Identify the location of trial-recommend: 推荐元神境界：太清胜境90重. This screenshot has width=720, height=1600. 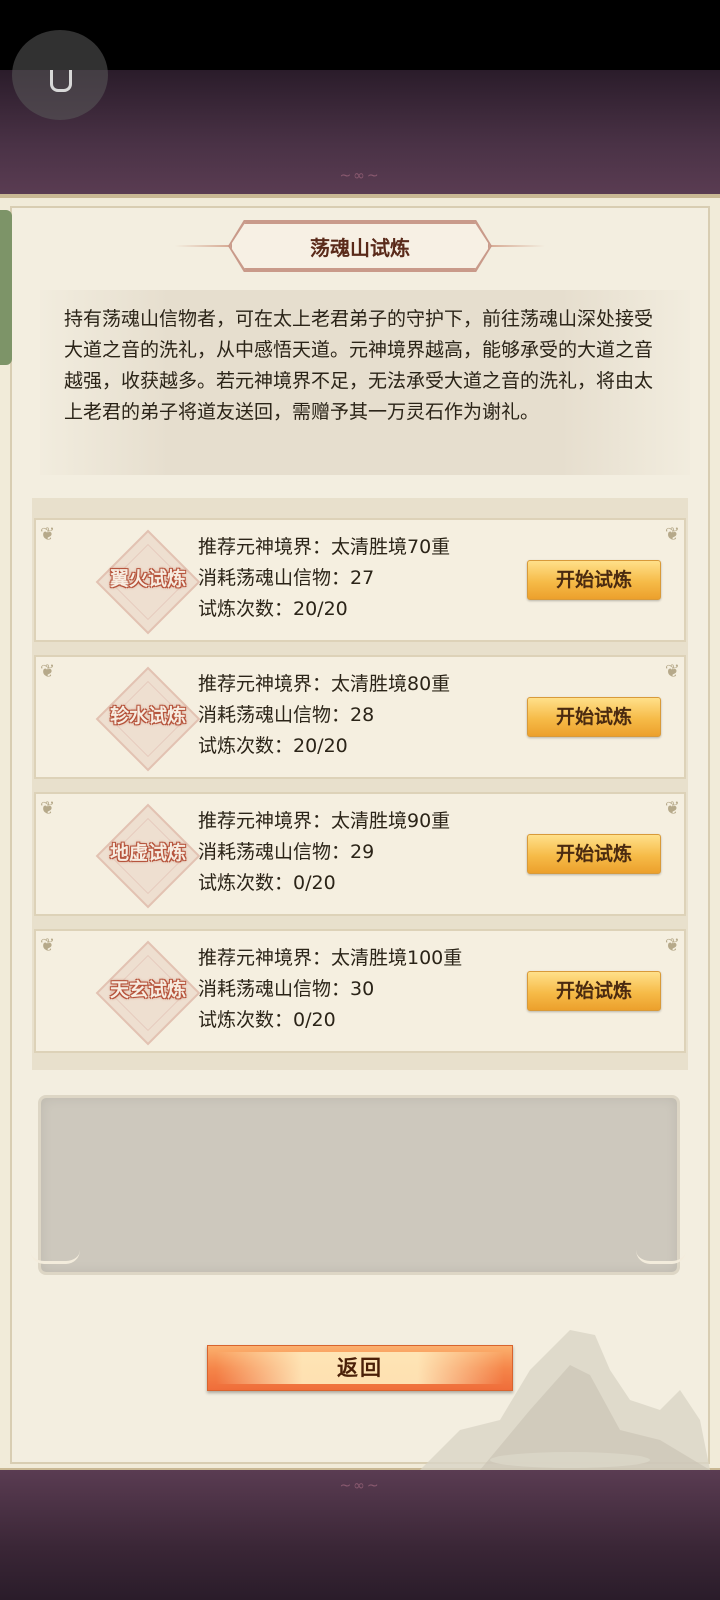
(324, 821).